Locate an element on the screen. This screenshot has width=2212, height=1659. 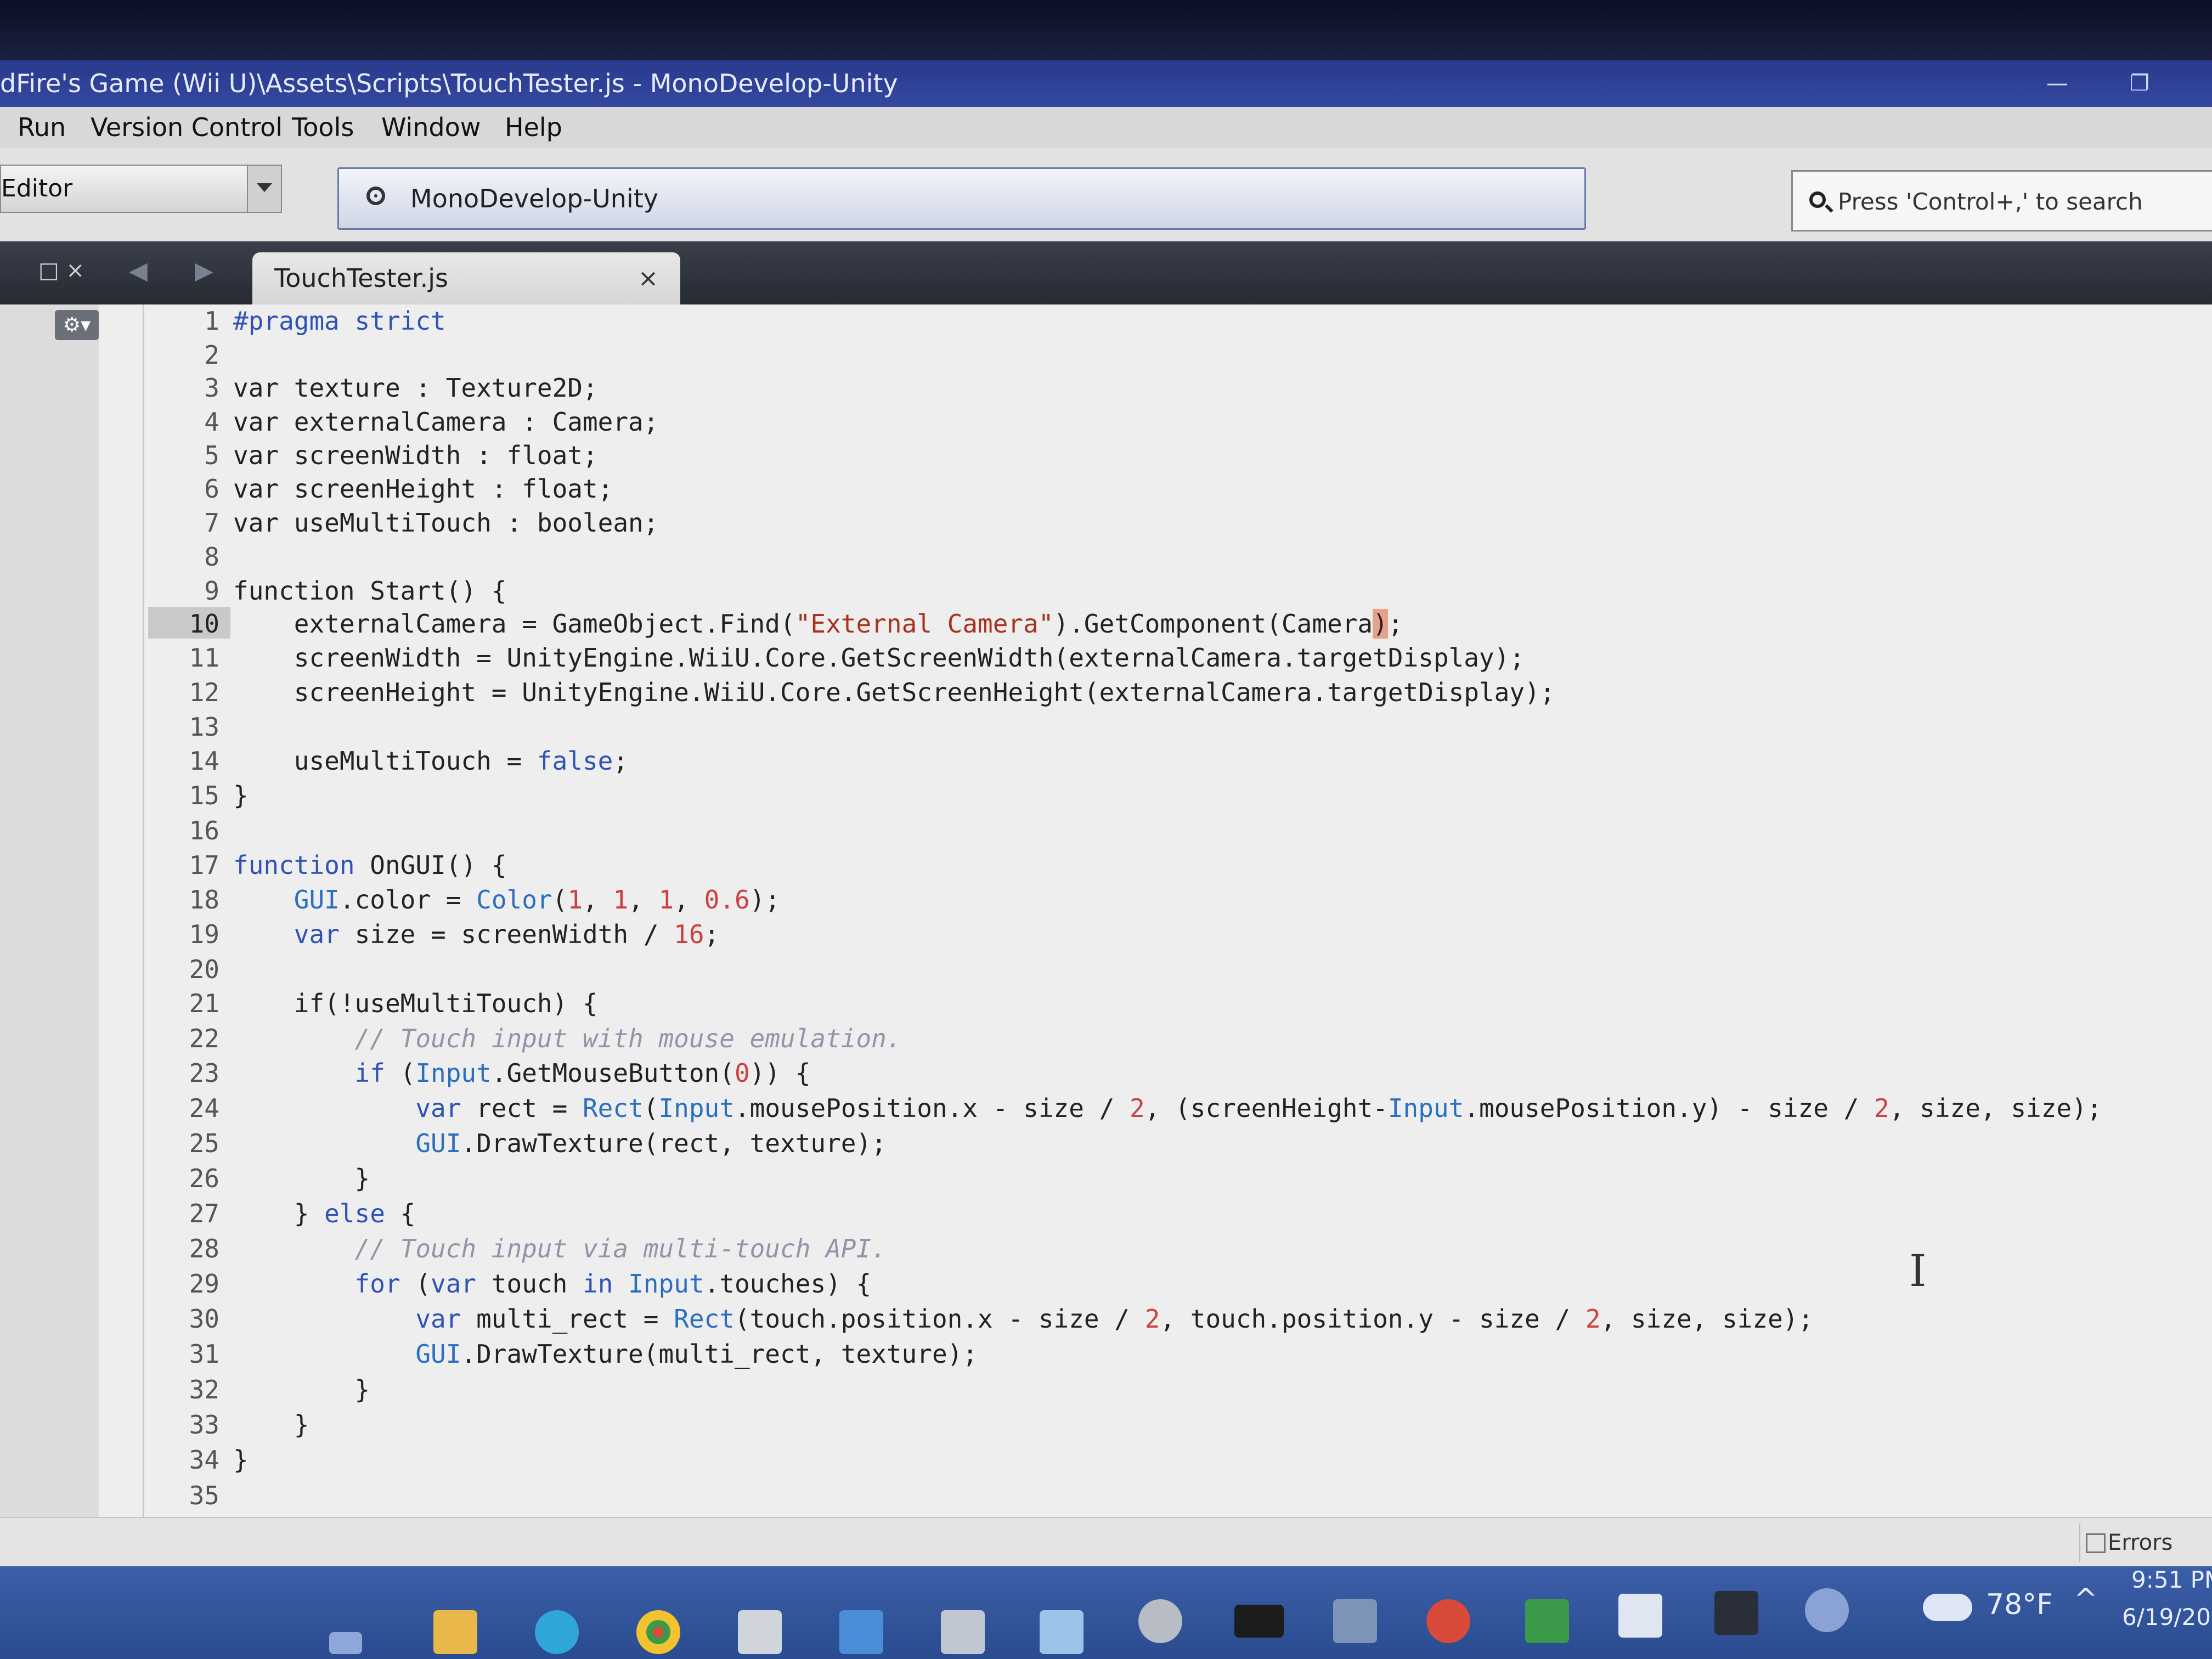
menu-version-control: Version Control is located at coordinates (187, 127).